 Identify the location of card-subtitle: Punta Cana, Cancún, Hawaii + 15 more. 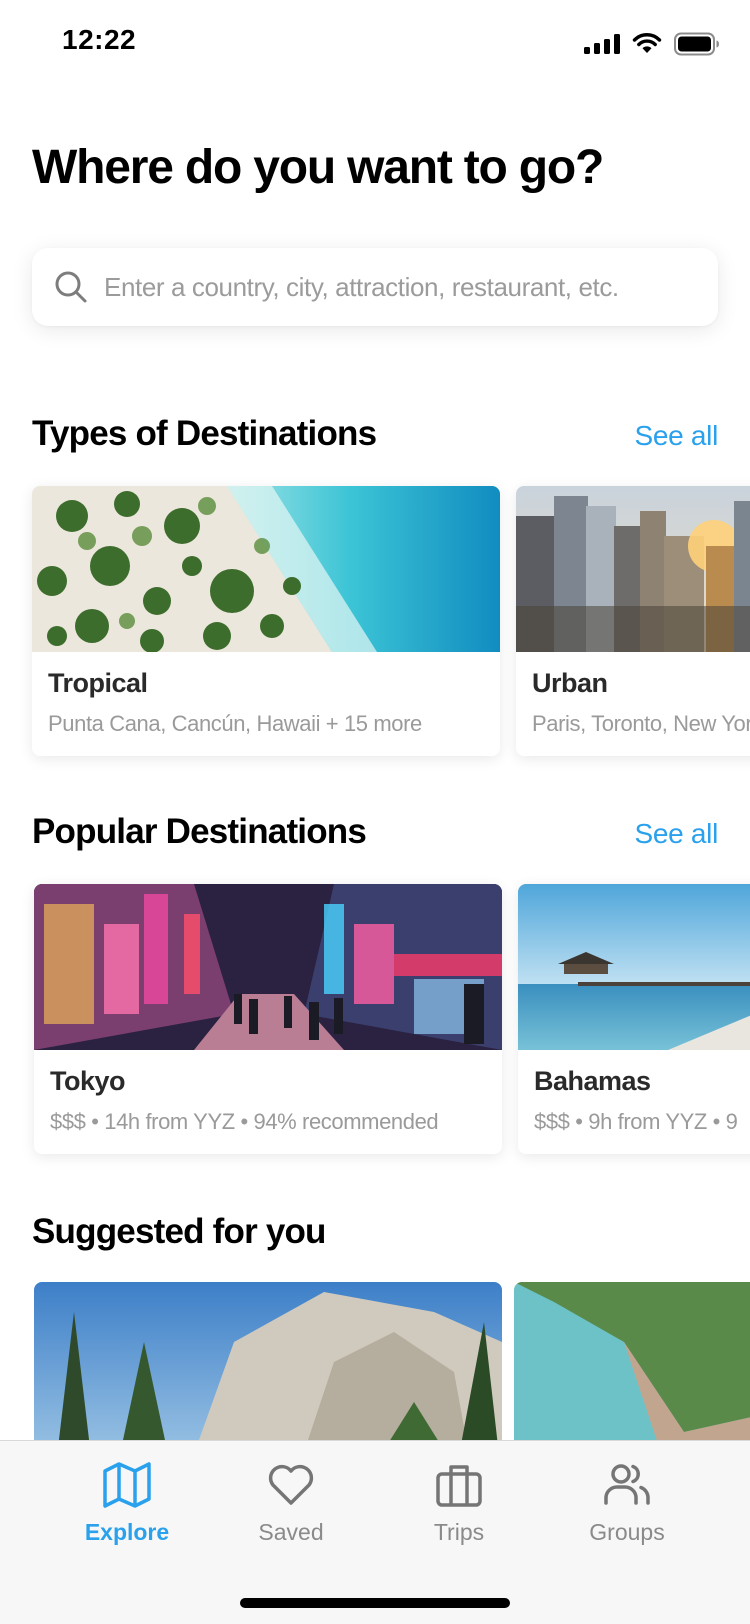
(235, 723).